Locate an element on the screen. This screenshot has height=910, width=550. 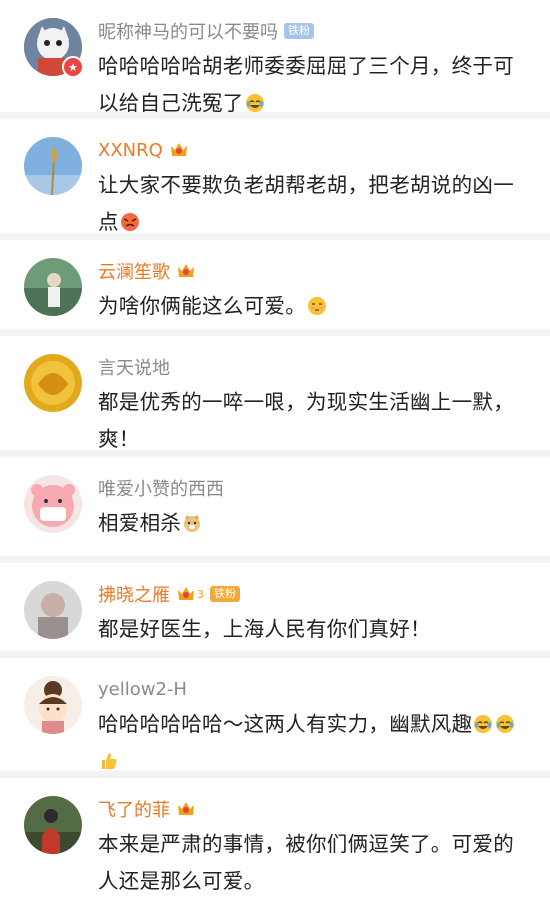
comment-item: 飞了的菲 本来是严肃的事情，被你们俩逗笑了。可爱的人还是那么可爱。 is located at coordinates (275, 835).